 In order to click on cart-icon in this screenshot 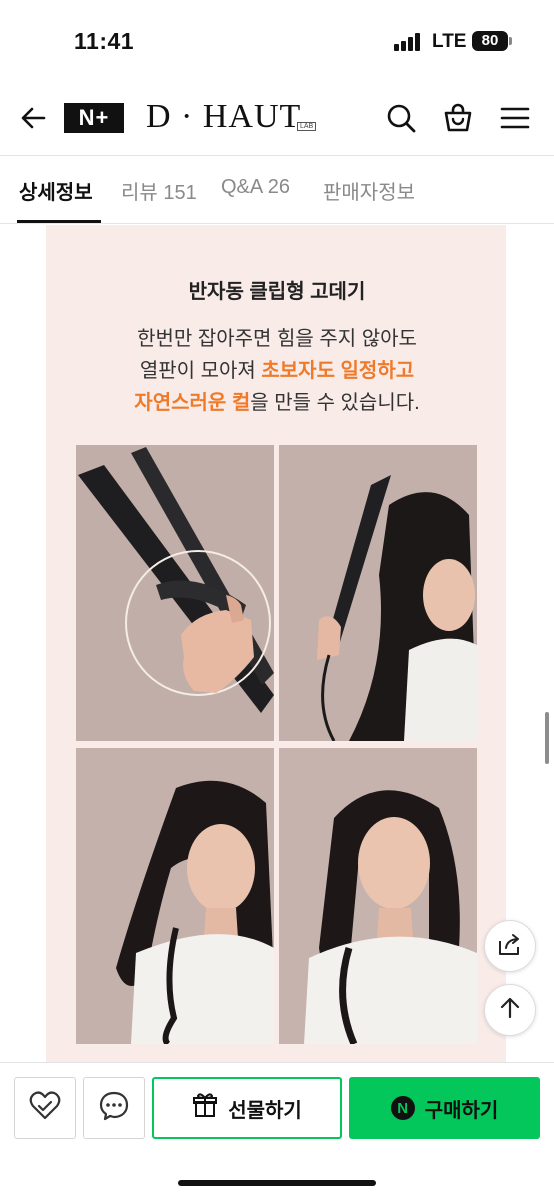, I will do `click(458, 118)`.